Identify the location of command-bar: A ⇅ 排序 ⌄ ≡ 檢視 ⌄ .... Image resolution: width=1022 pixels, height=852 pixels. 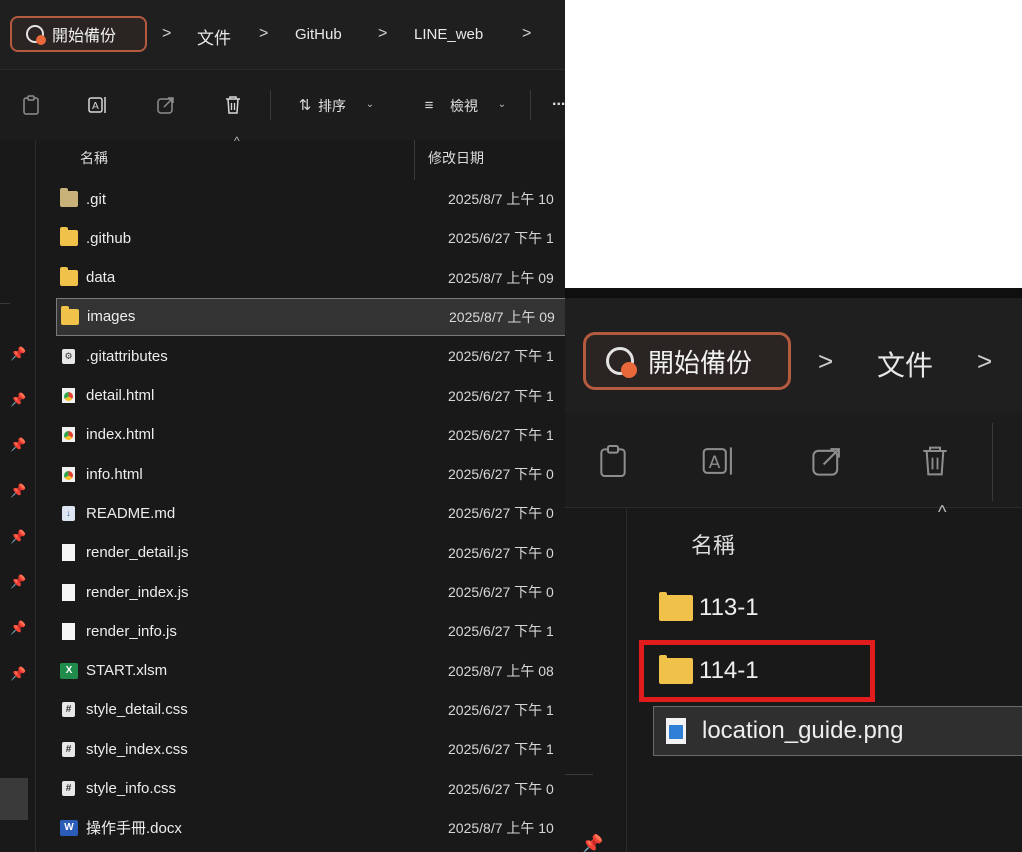
(282, 105).